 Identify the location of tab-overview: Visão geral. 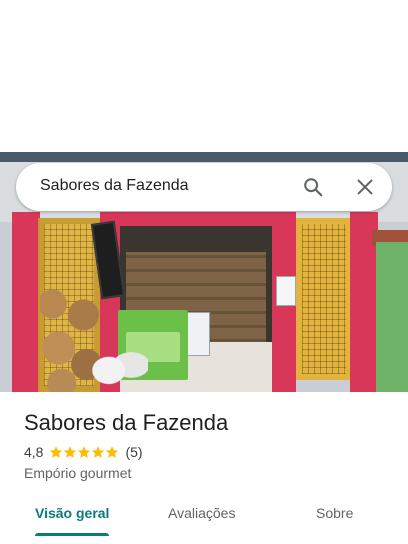
(72, 513).